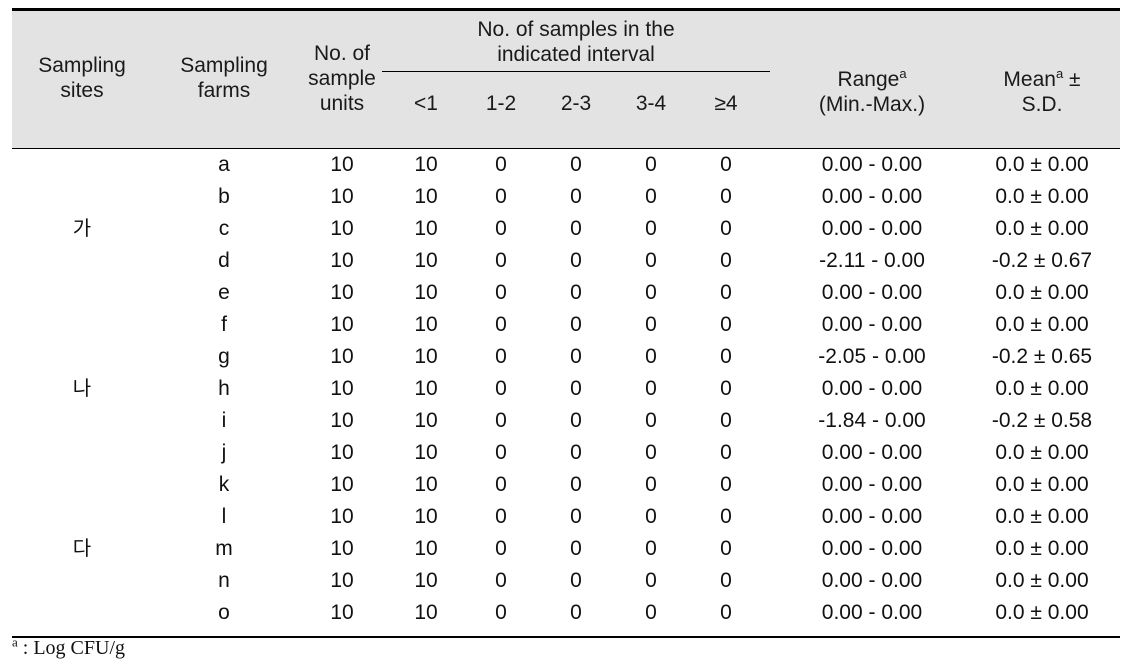  What do you see at coordinates (576, 54) in the screenshot?
I see `interval-group-line2: indicated interval` at bounding box center [576, 54].